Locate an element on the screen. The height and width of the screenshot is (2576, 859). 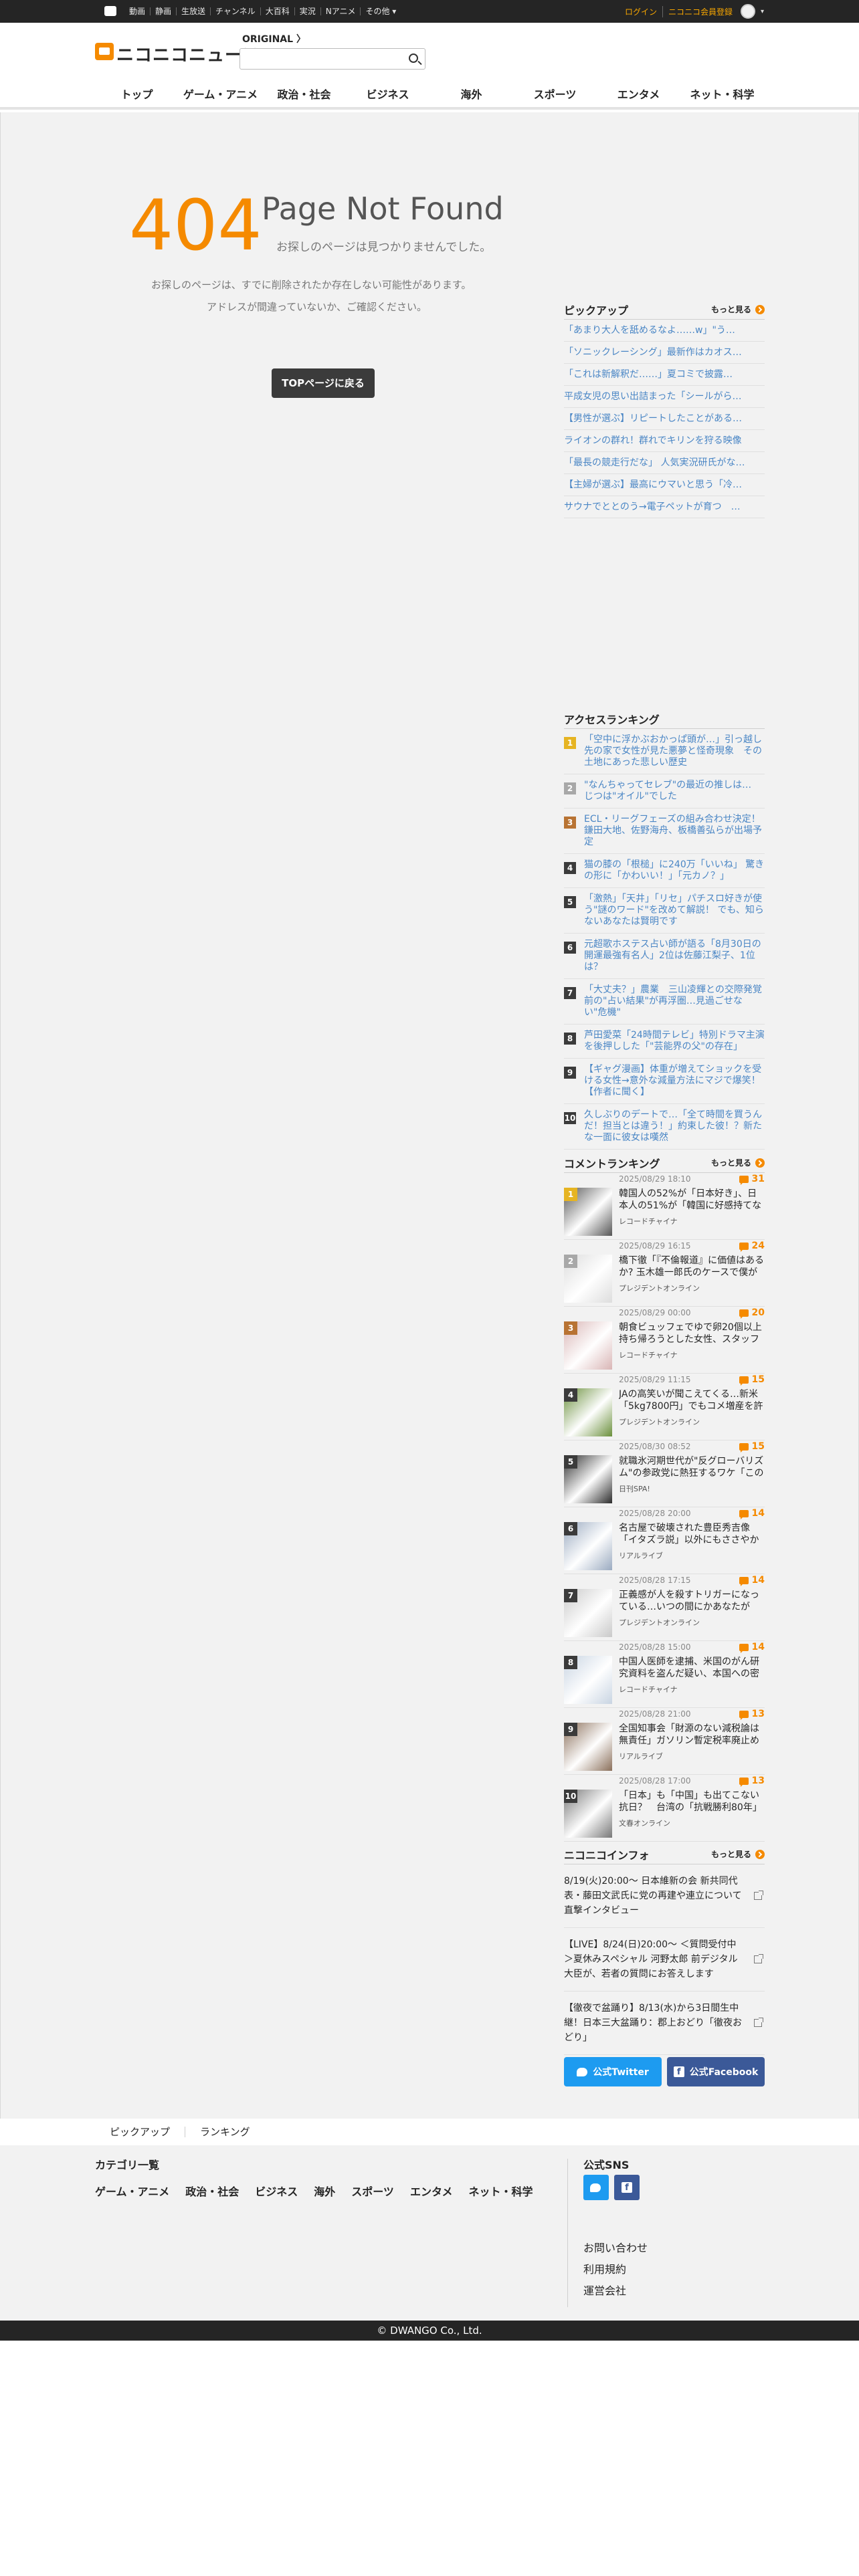
article-thumbnail: 10 is located at coordinates (588, 1814).